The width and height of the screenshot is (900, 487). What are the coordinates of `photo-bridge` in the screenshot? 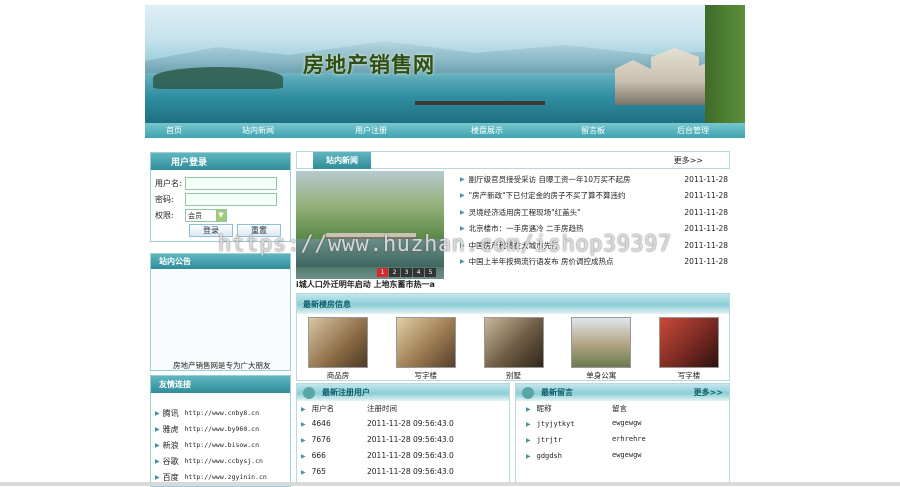 It's located at (371, 236).